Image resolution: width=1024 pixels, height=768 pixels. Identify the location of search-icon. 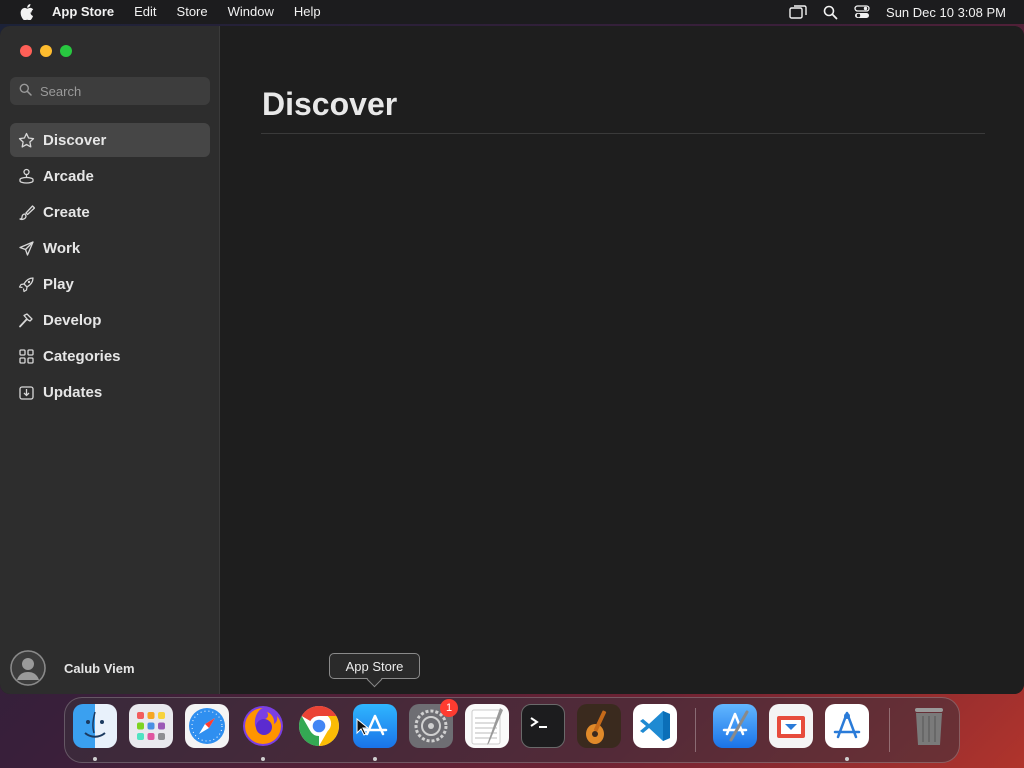
(29, 91).